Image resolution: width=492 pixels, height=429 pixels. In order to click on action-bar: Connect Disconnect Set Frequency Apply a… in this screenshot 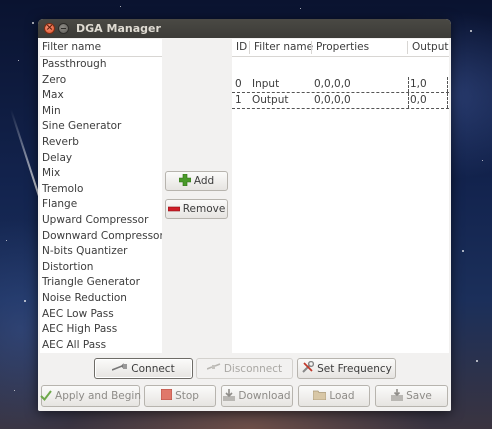, I will do `click(244, 382)`.